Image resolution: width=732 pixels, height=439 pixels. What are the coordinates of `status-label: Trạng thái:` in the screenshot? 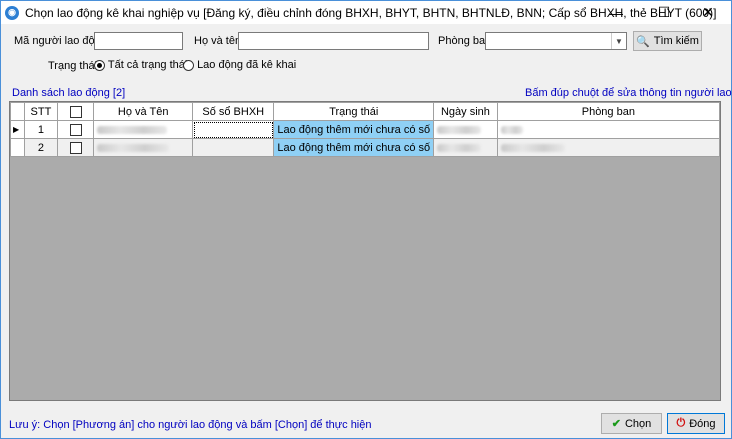 It's located at (74, 66).